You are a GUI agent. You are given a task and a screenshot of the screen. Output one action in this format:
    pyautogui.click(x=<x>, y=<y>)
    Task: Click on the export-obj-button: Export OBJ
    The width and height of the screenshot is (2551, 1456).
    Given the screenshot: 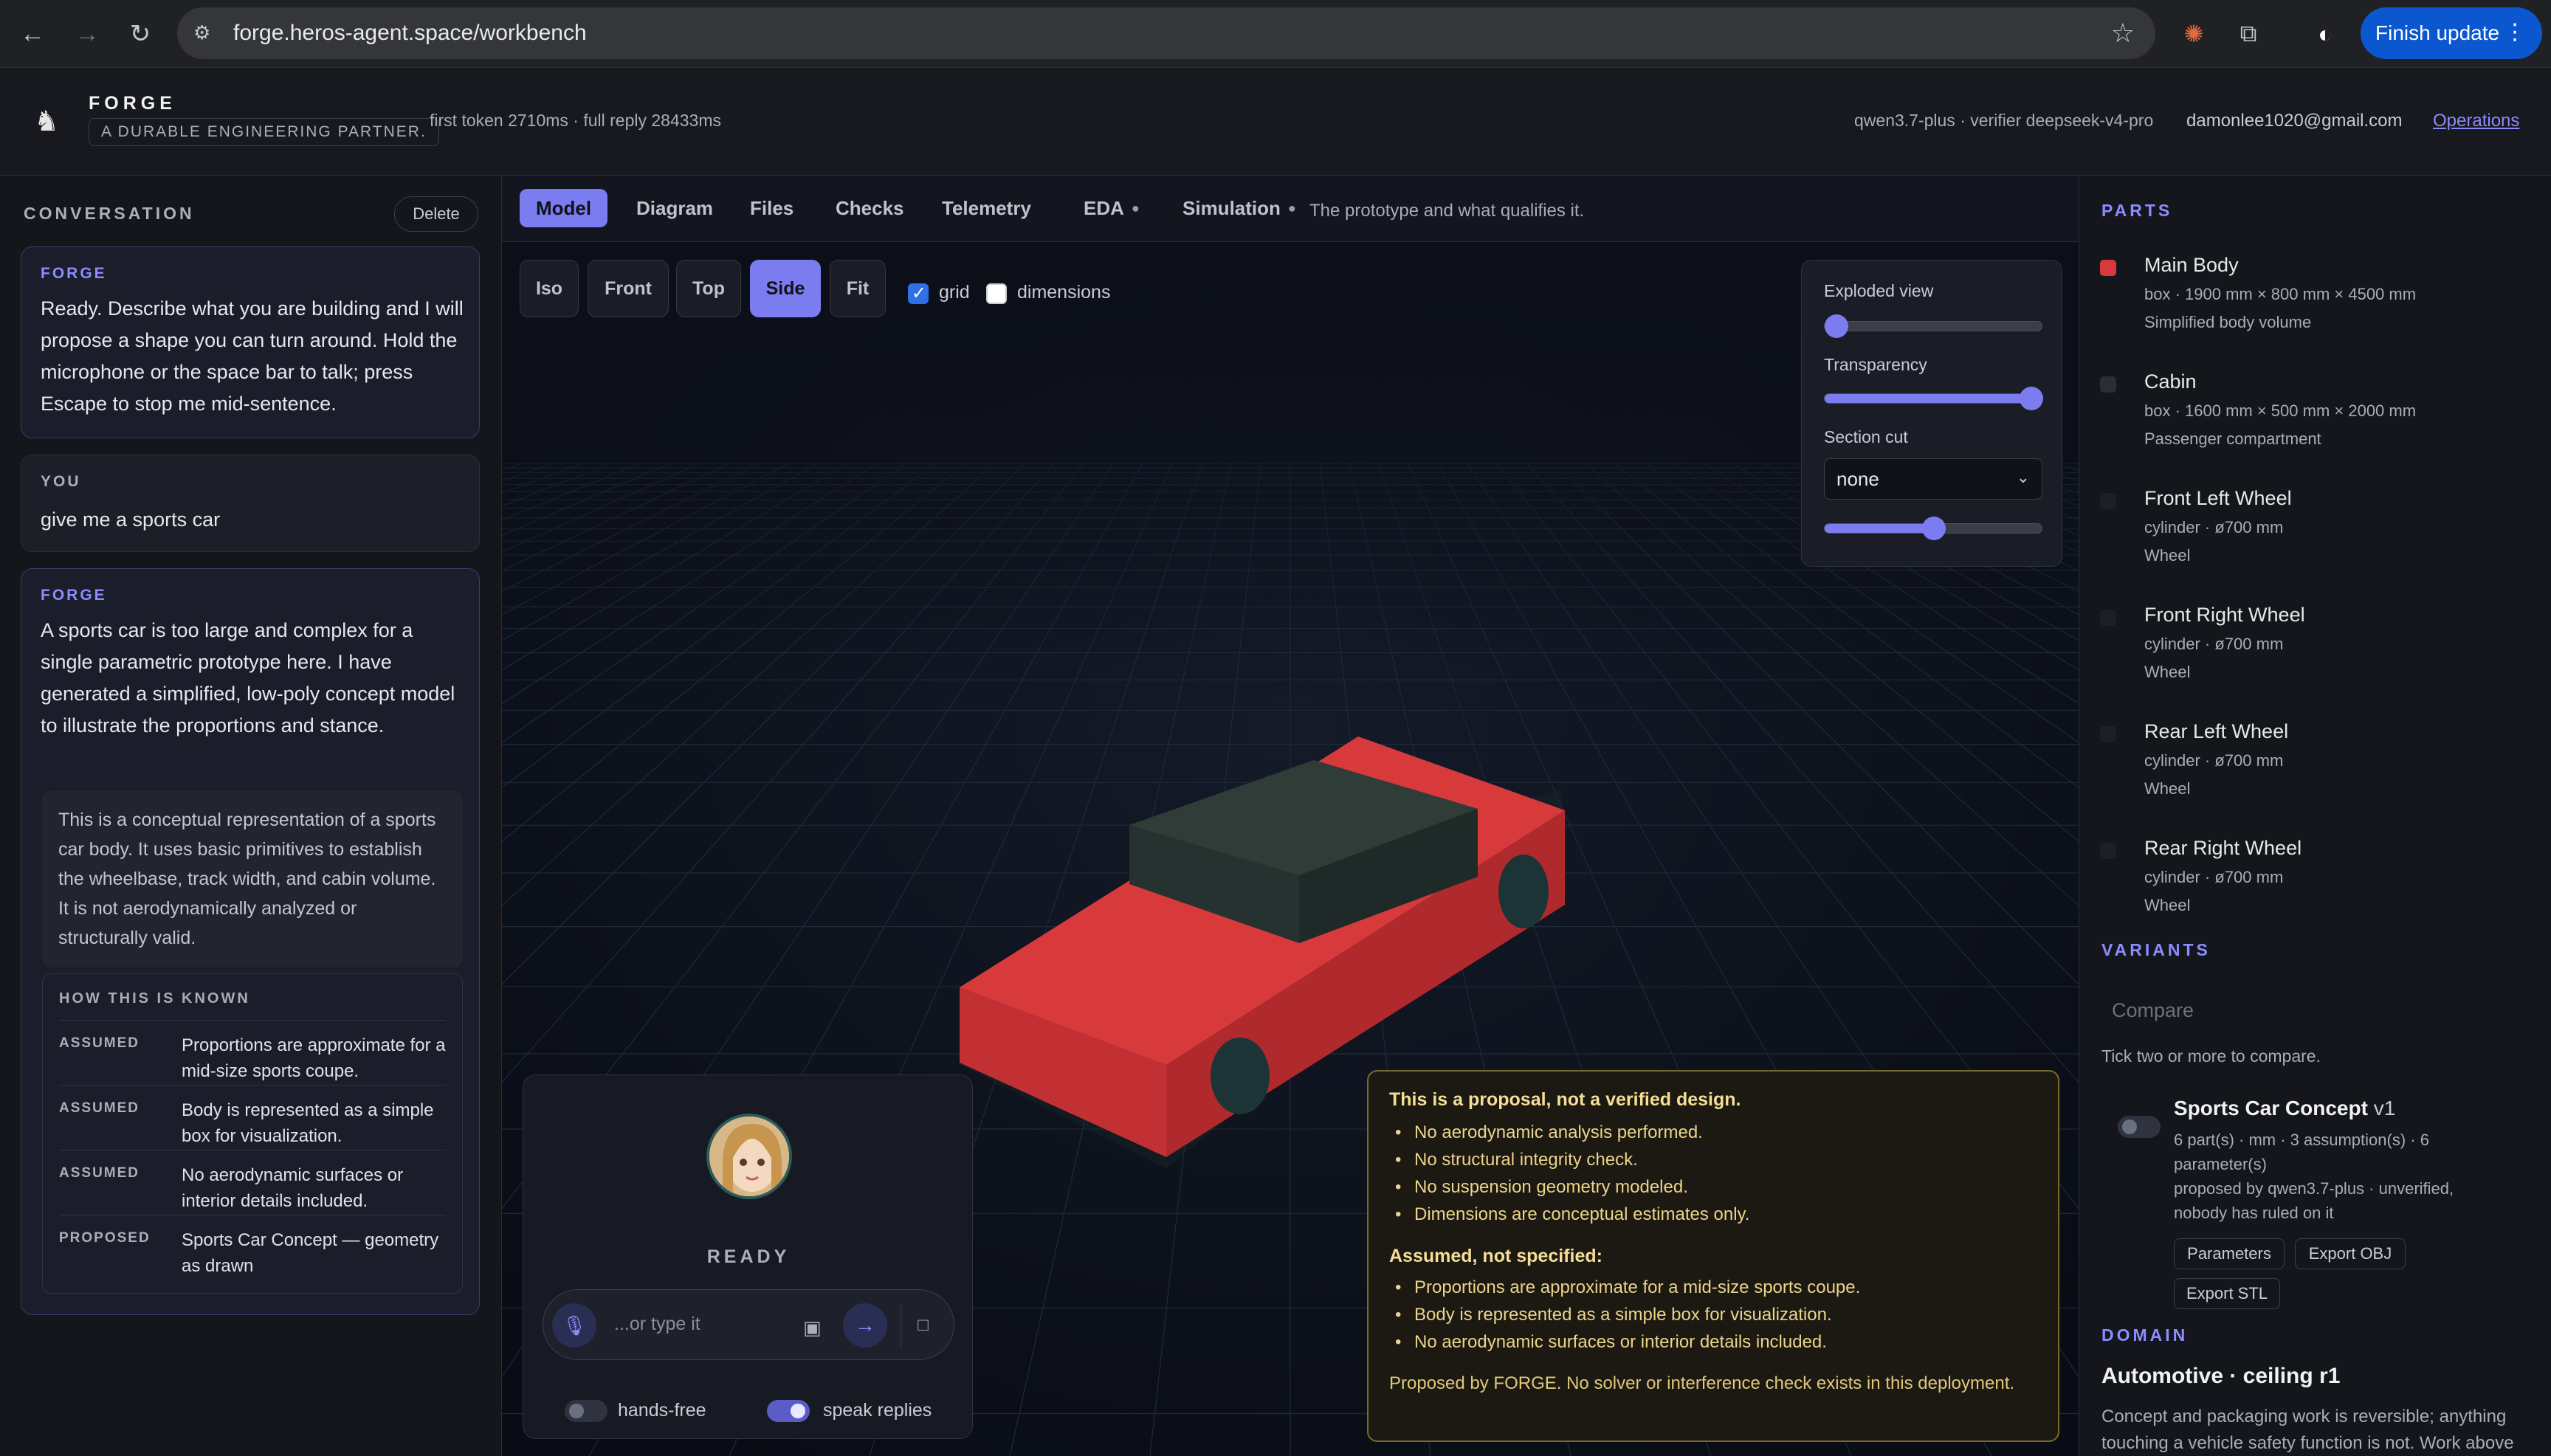 What is the action you would take?
    pyautogui.click(x=2350, y=1253)
    